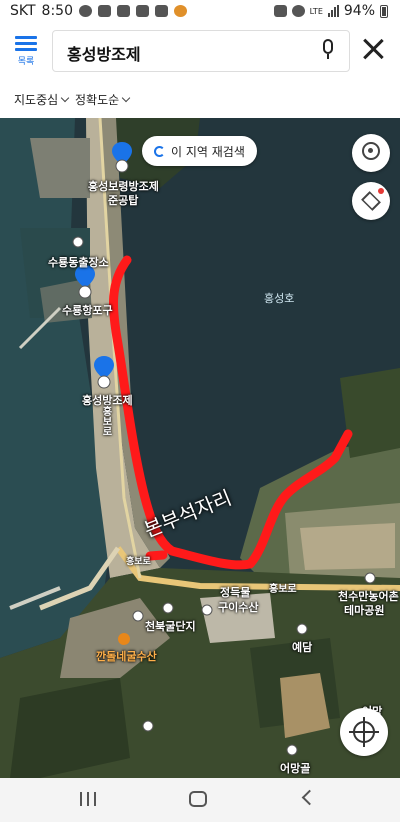 The width and height of the screenshot is (400, 822). I want to click on filter-map-center: 지도중심, so click(42, 99).